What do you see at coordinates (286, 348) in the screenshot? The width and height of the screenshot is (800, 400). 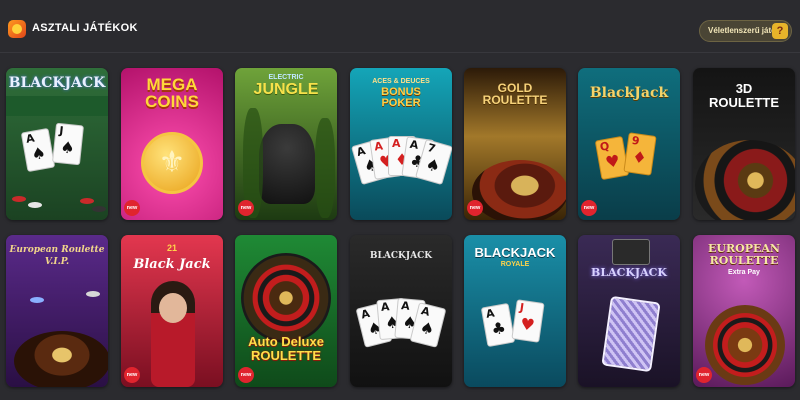 I see `game-title: Auto Deluxe ROULETTE` at bounding box center [286, 348].